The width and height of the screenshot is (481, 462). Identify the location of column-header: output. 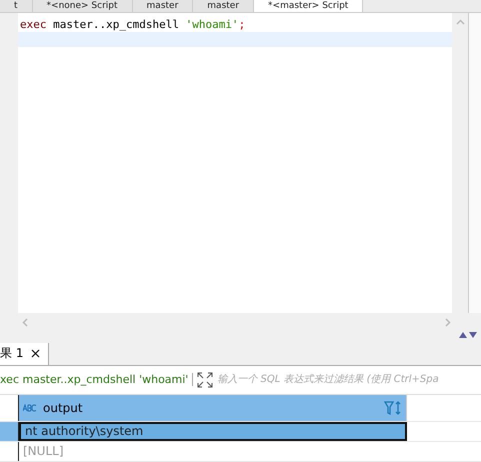
(213, 407).